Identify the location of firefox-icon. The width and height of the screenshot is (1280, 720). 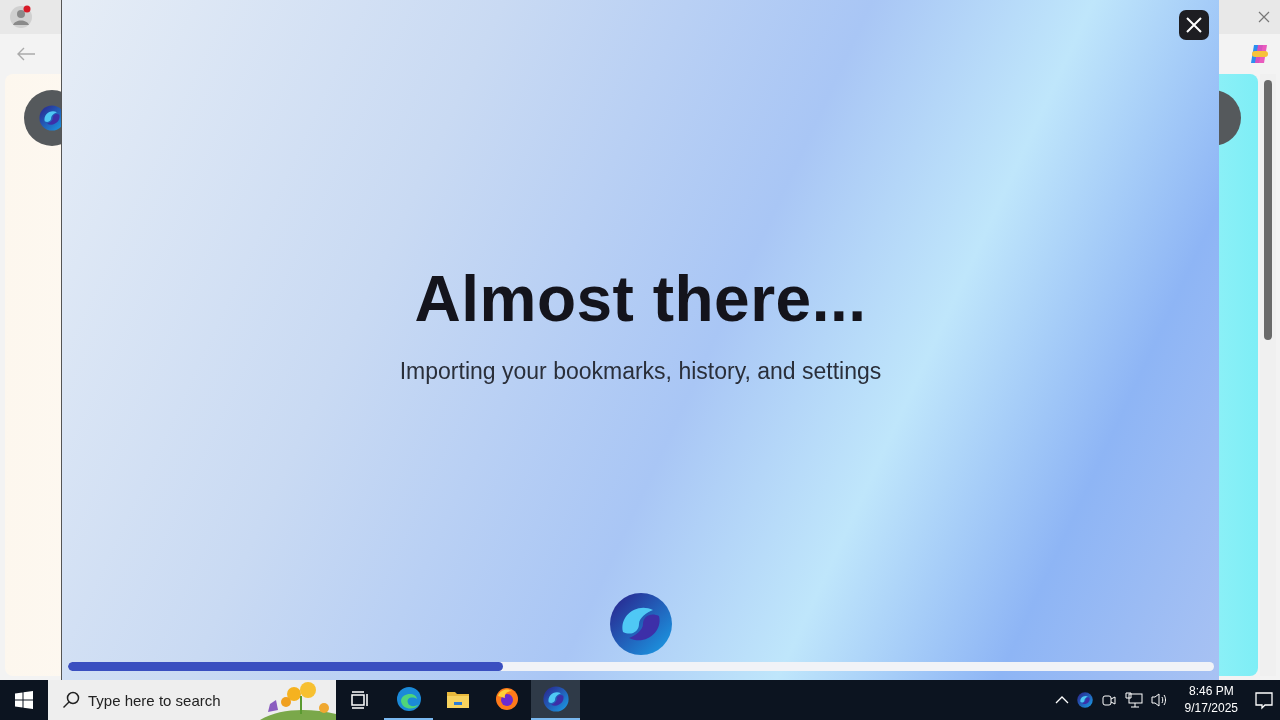
(506, 699).